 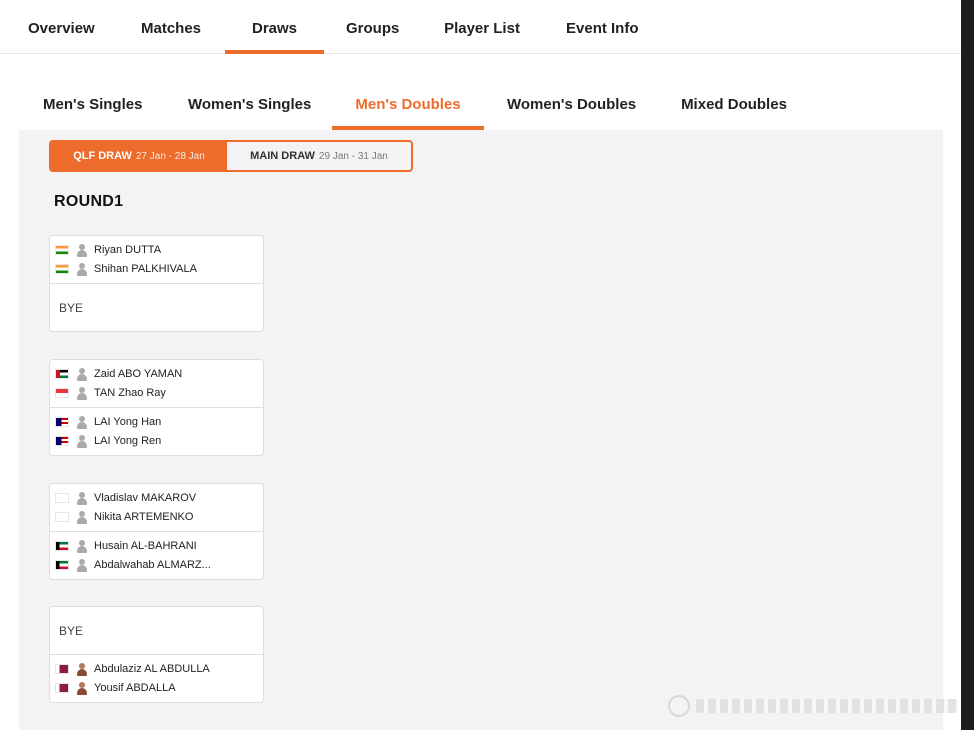 I want to click on player-name: Yousif ABDALLA, so click(x=135, y=688).